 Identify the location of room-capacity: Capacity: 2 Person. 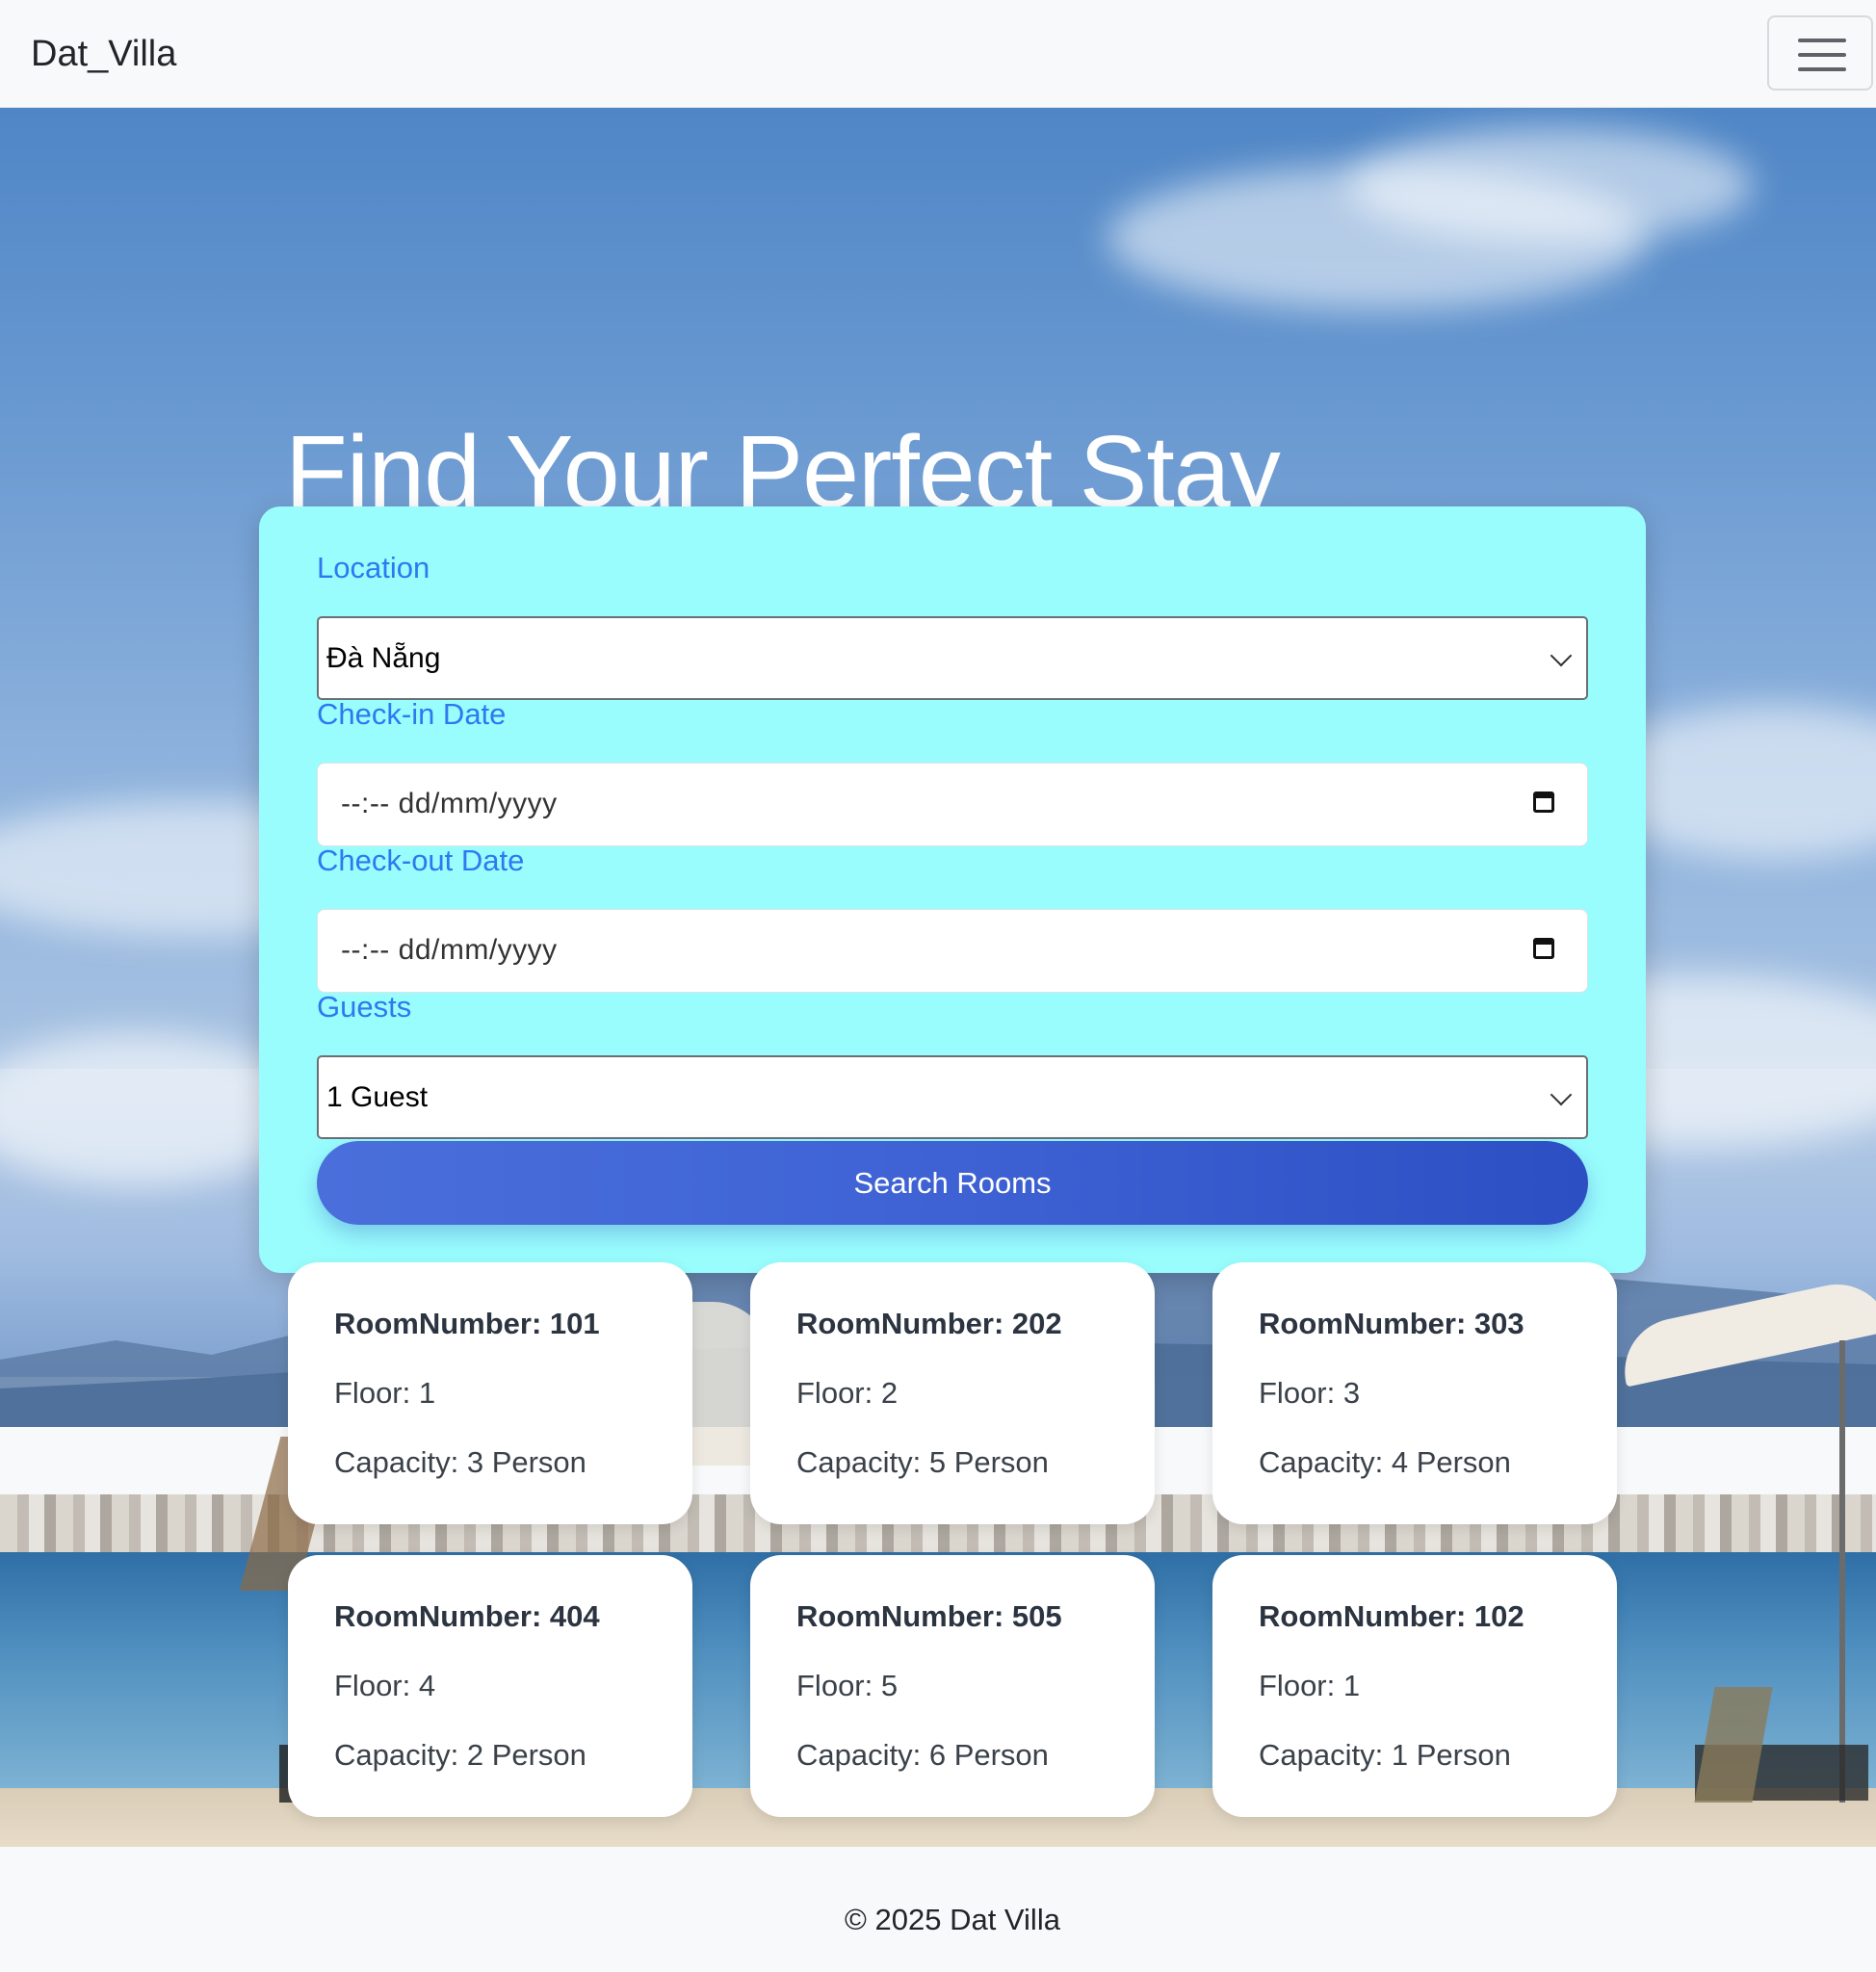
(460, 1755).